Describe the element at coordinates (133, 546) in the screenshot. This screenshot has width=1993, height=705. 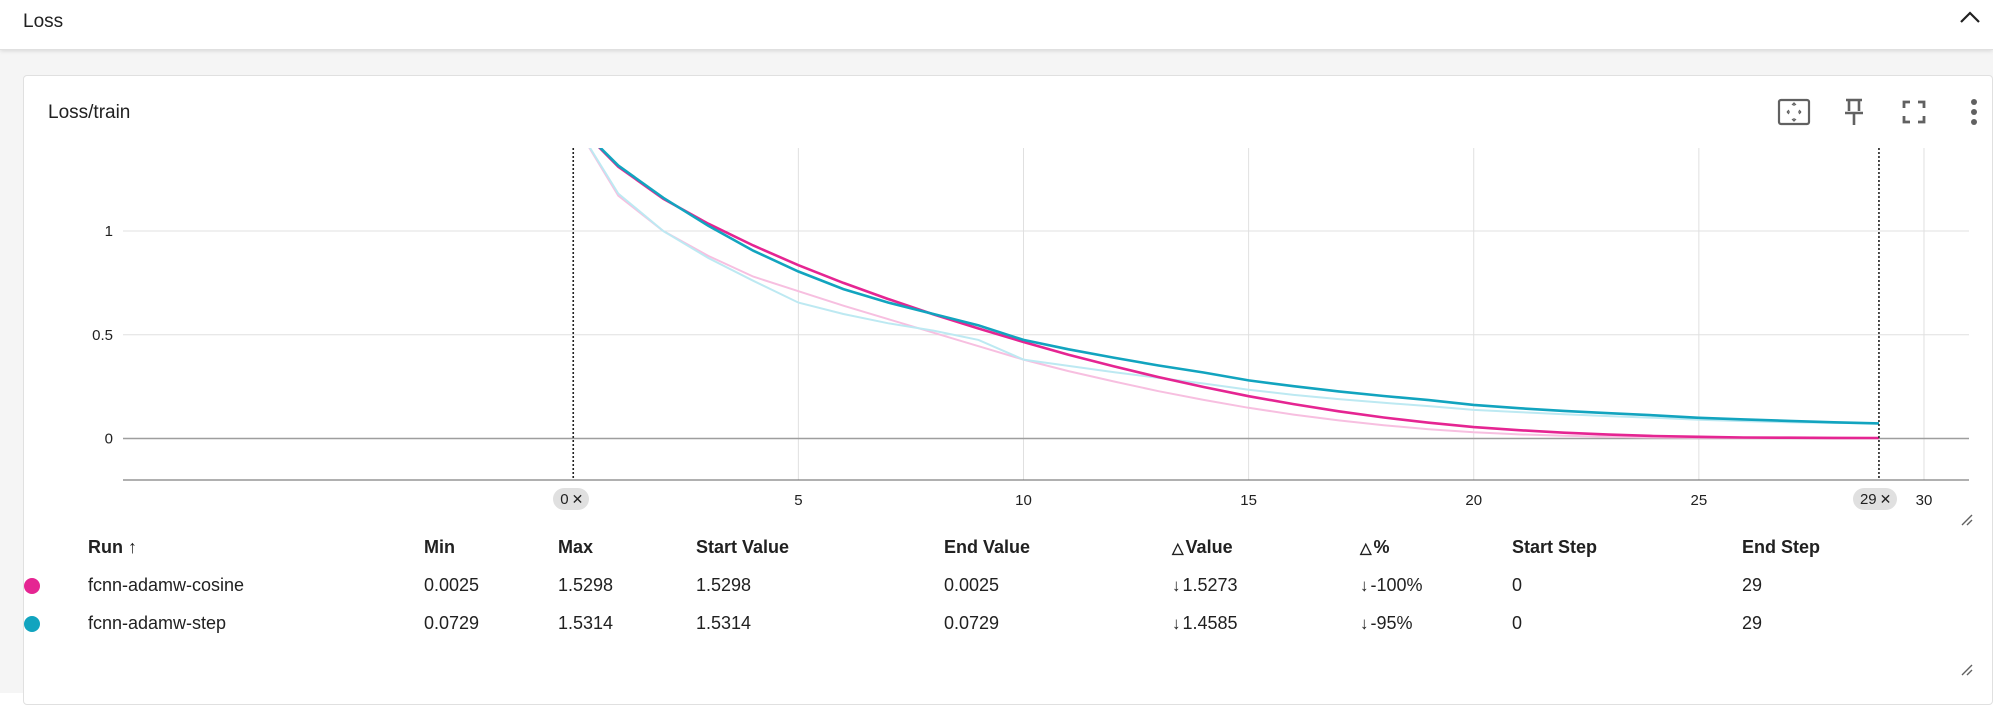
I see `sort-ascending-icon: ↑` at that location.